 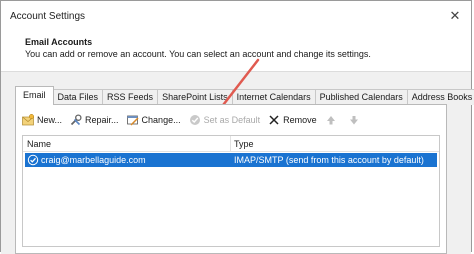 I want to click on column-header-name: Name, so click(x=39, y=144).